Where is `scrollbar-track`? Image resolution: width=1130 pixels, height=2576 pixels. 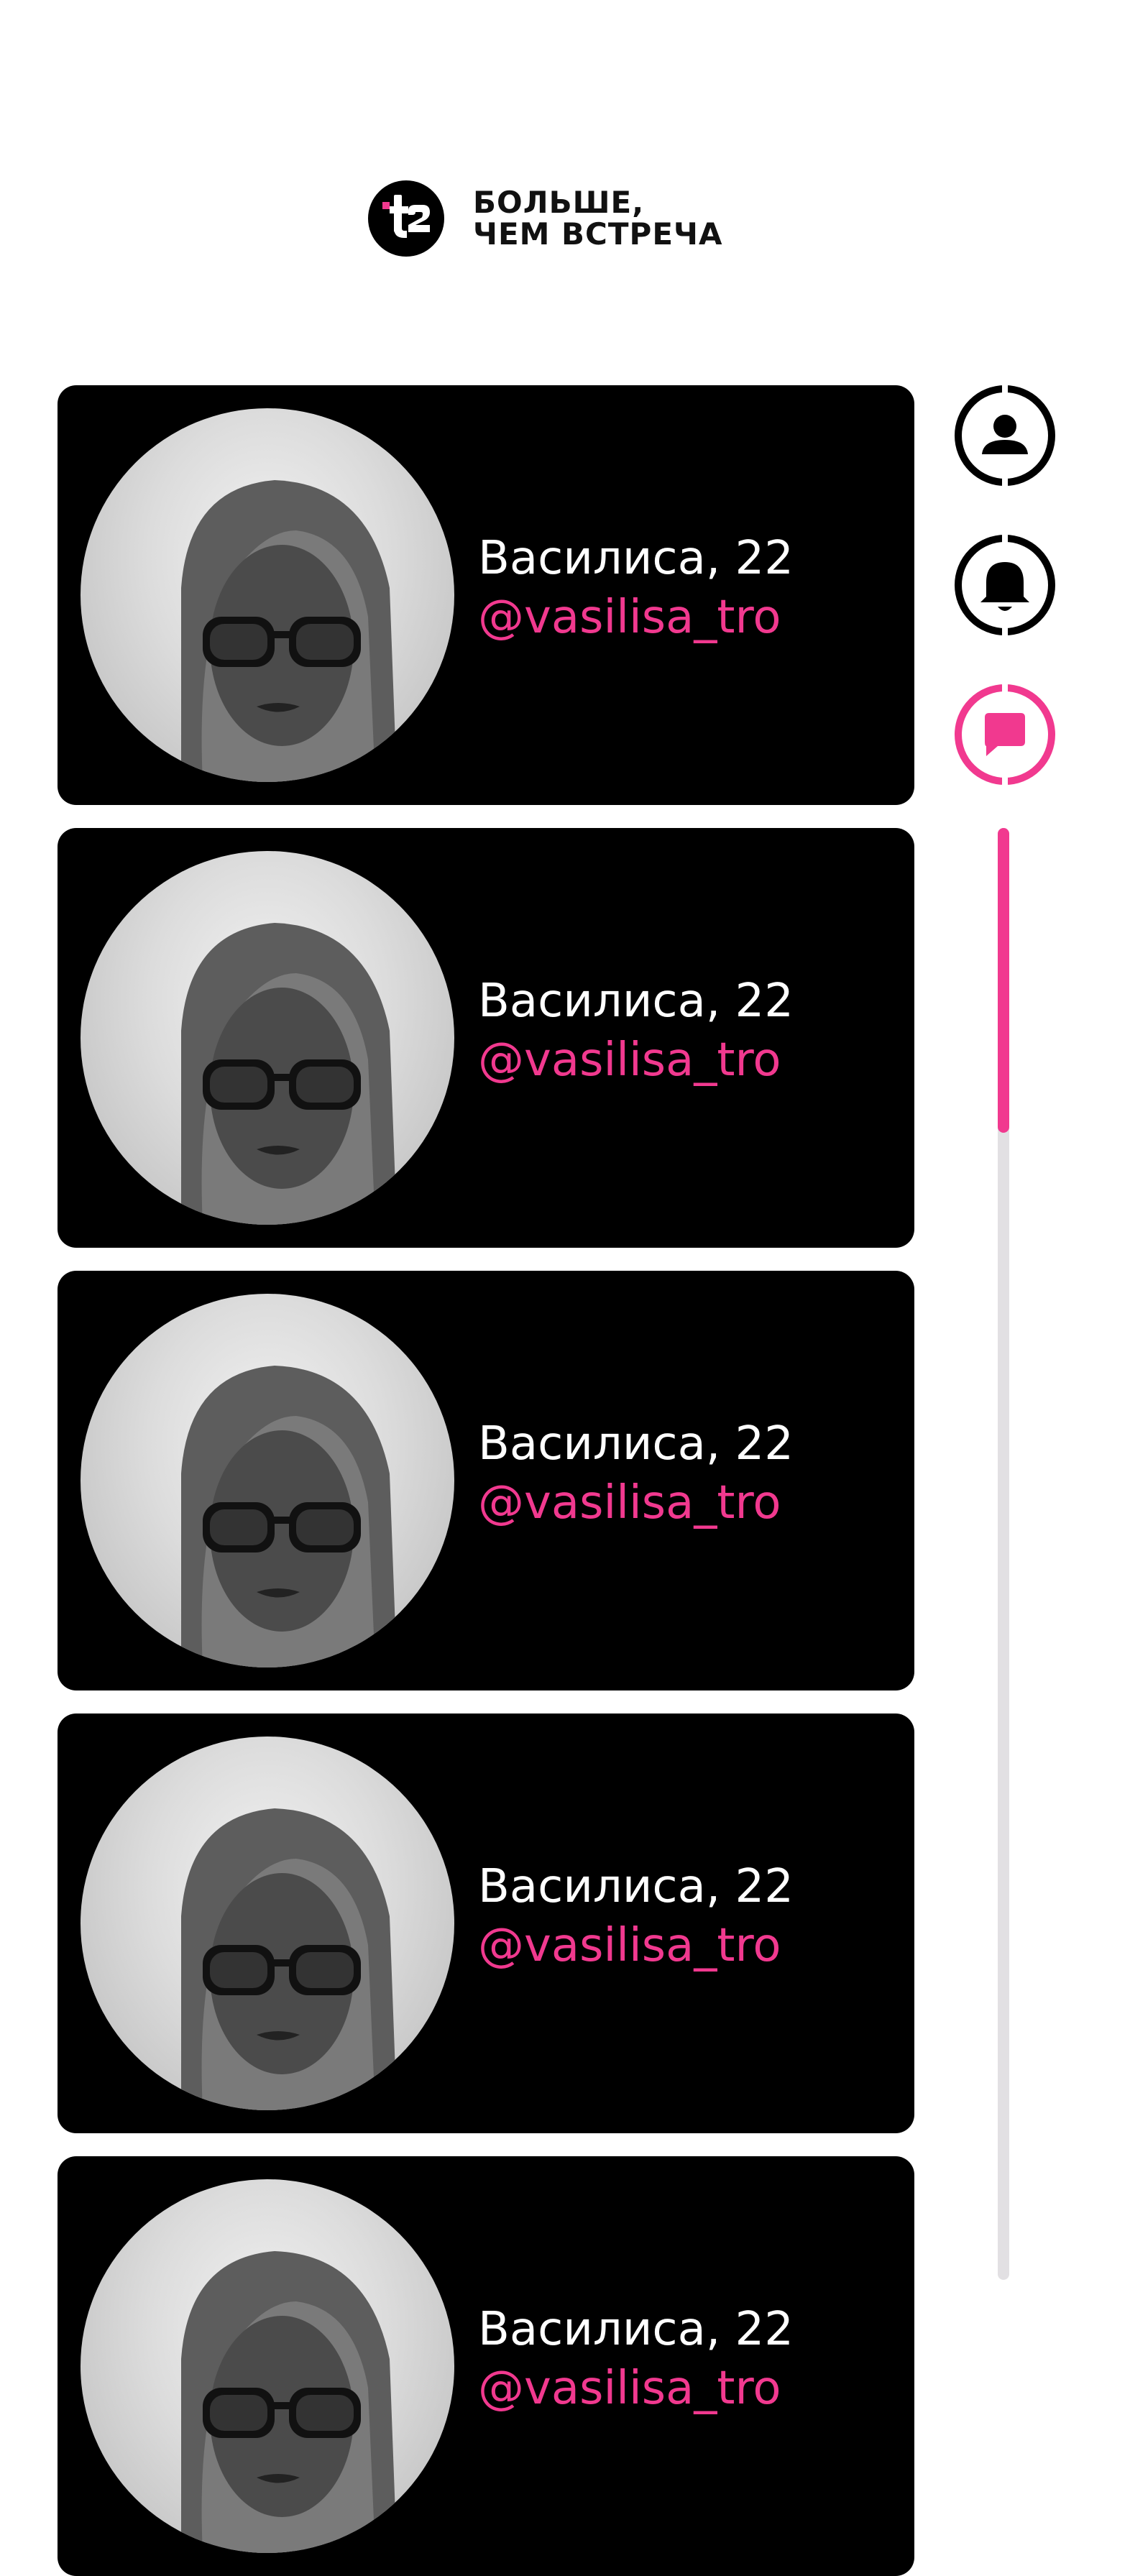
scrollbar-track is located at coordinates (1003, 1554).